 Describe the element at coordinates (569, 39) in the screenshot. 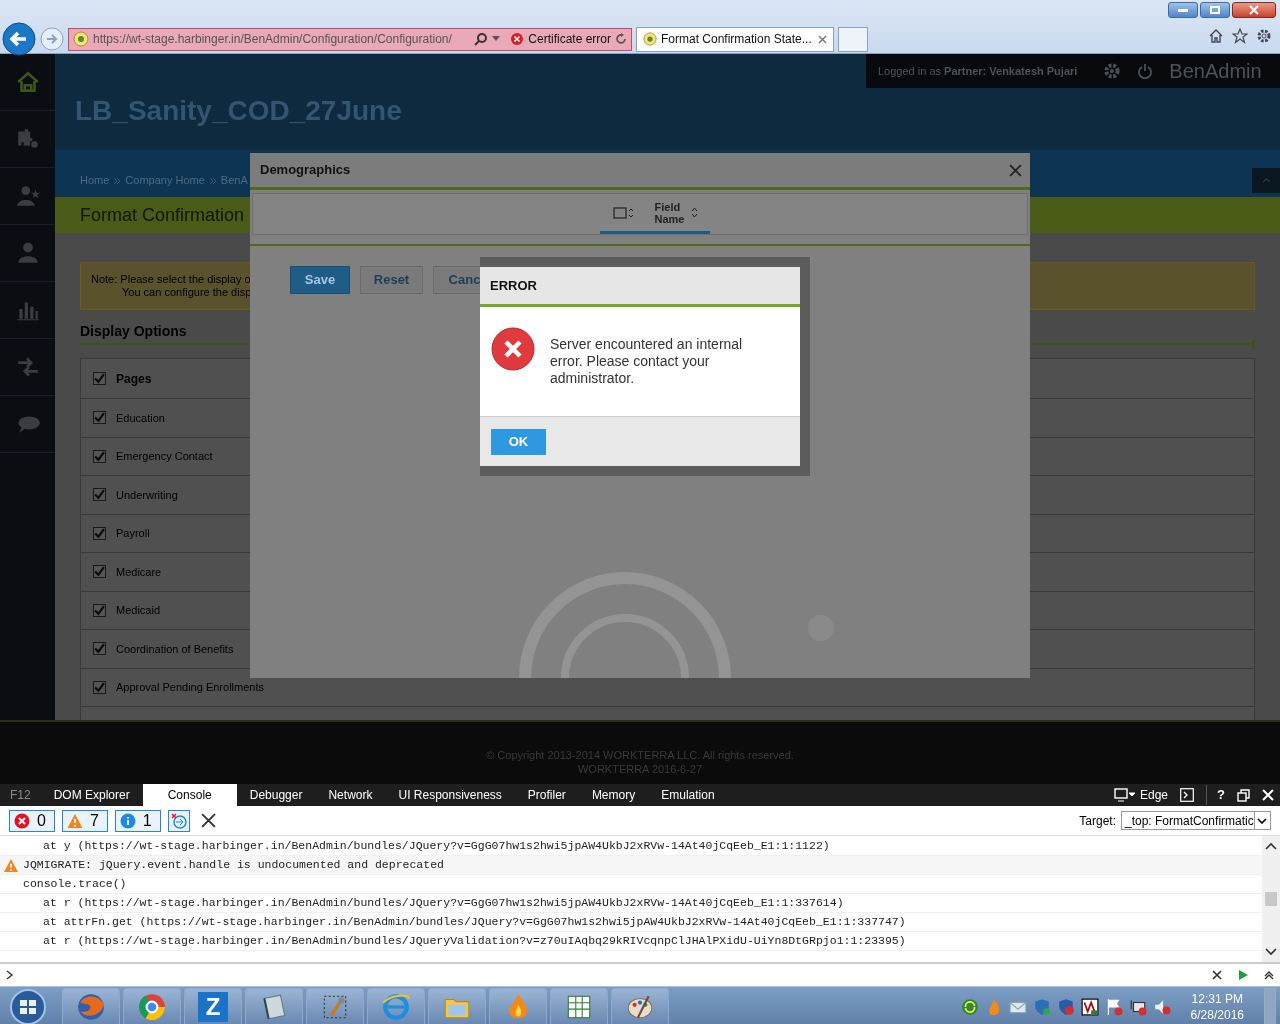

I see `certificate-error-label: Certificate error` at that location.